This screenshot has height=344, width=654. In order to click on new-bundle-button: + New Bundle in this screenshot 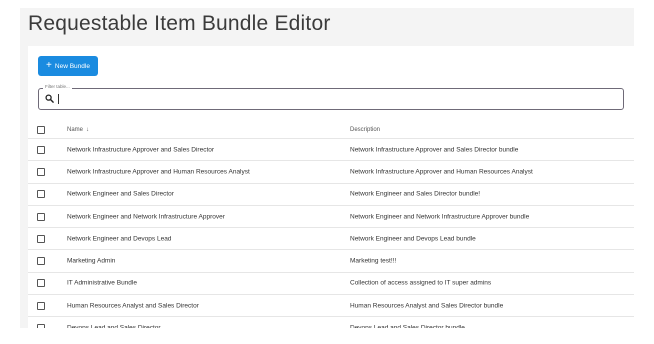, I will do `click(68, 66)`.